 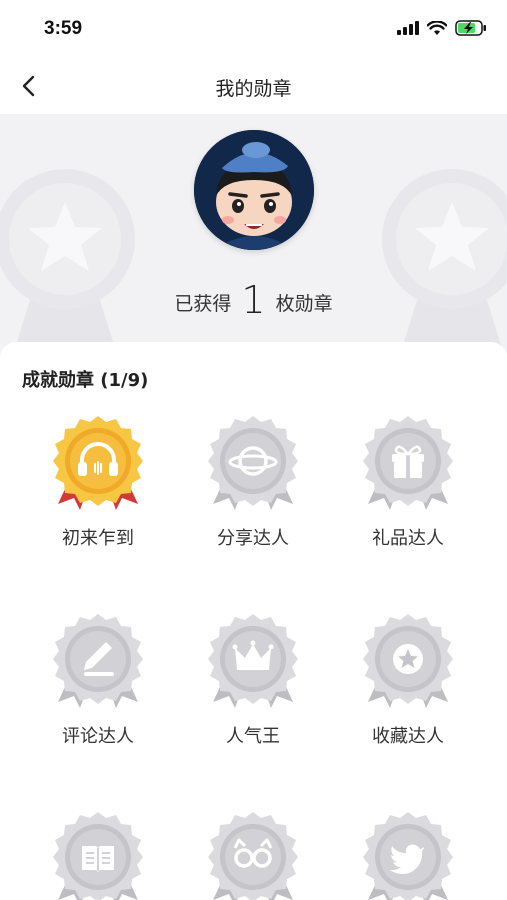 I want to click on badge-label: 礼品达人, so click(x=408, y=538).